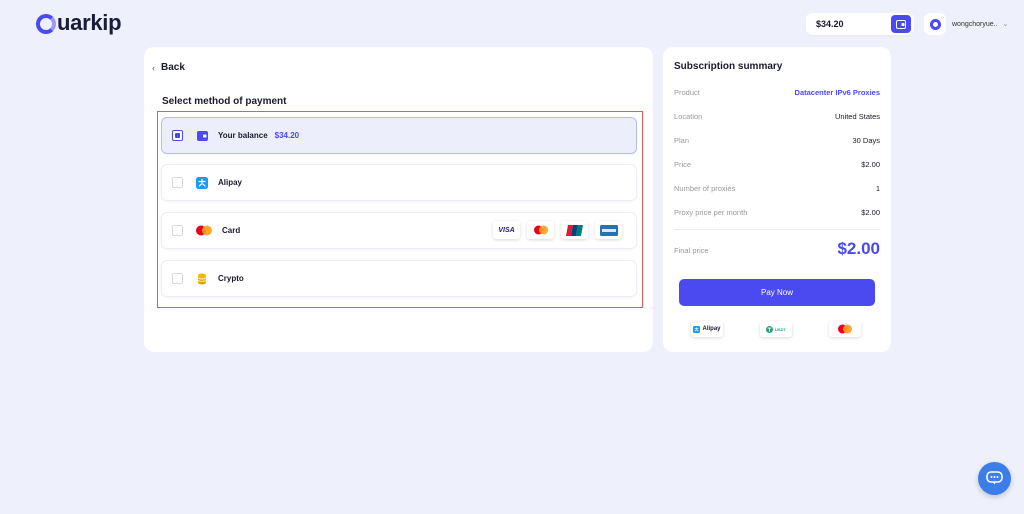 This screenshot has width=1024, height=514. Describe the element at coordinates (830, 24) in the screenshot. I see `balance-amount: $34.20` at that location.